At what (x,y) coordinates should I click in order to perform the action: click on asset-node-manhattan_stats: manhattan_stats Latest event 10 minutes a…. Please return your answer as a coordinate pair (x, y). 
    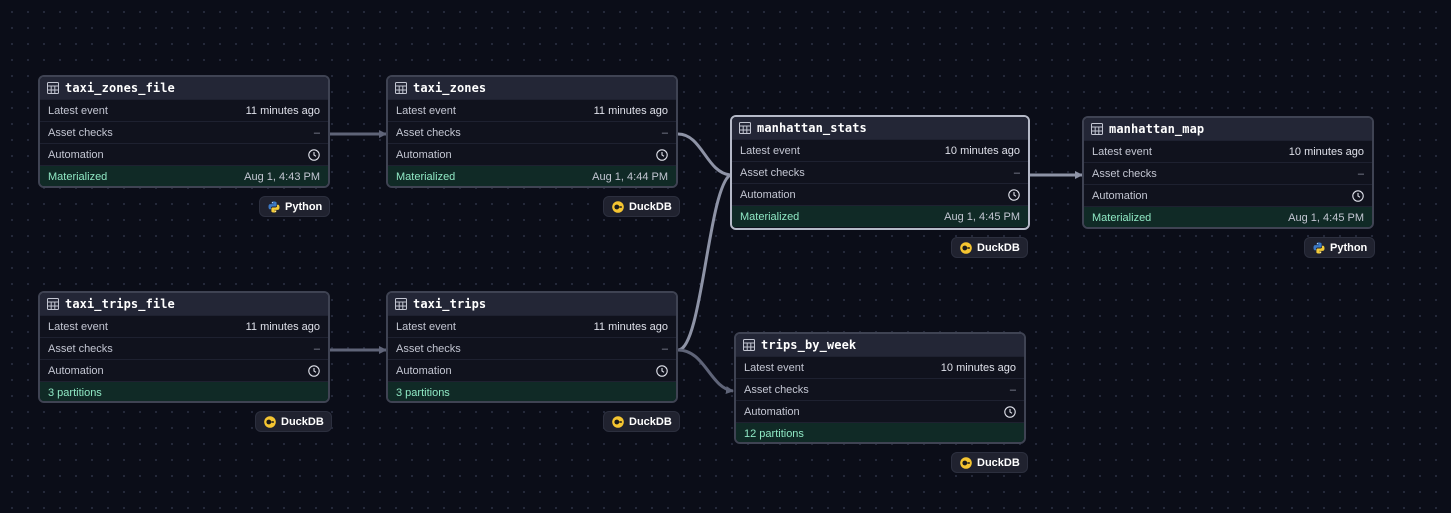
    Looking at the image, I should click on (880, 172).